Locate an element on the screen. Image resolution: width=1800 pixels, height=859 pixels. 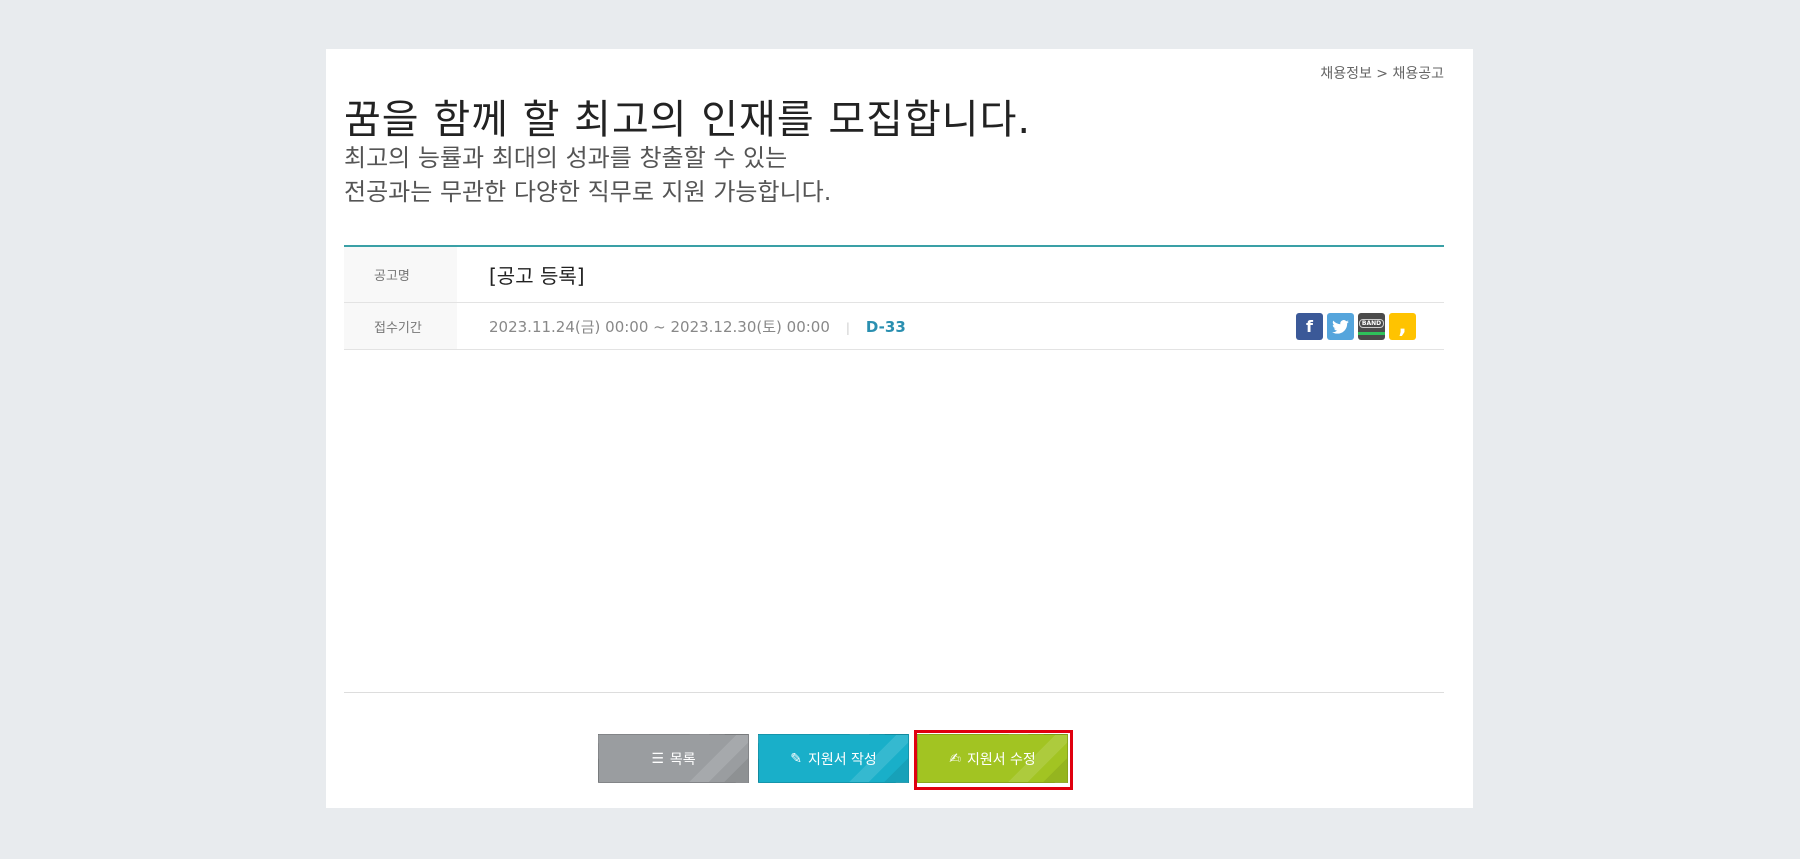
breadcrumb: 채용정보 > 채용공고 is located at coordinates (1382, 74).